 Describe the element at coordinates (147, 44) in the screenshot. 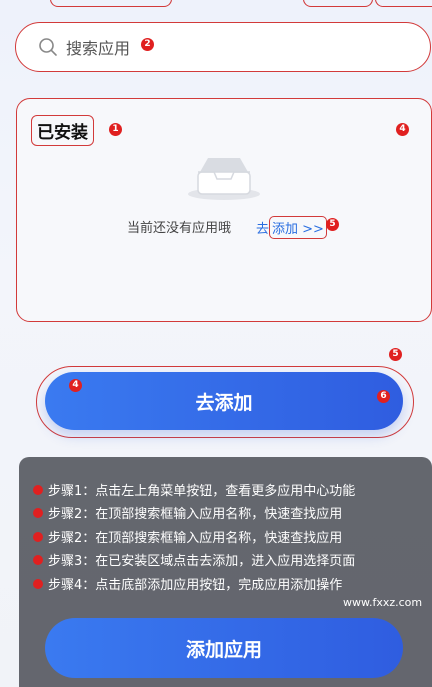

I see `search-badge: 2` at that location.